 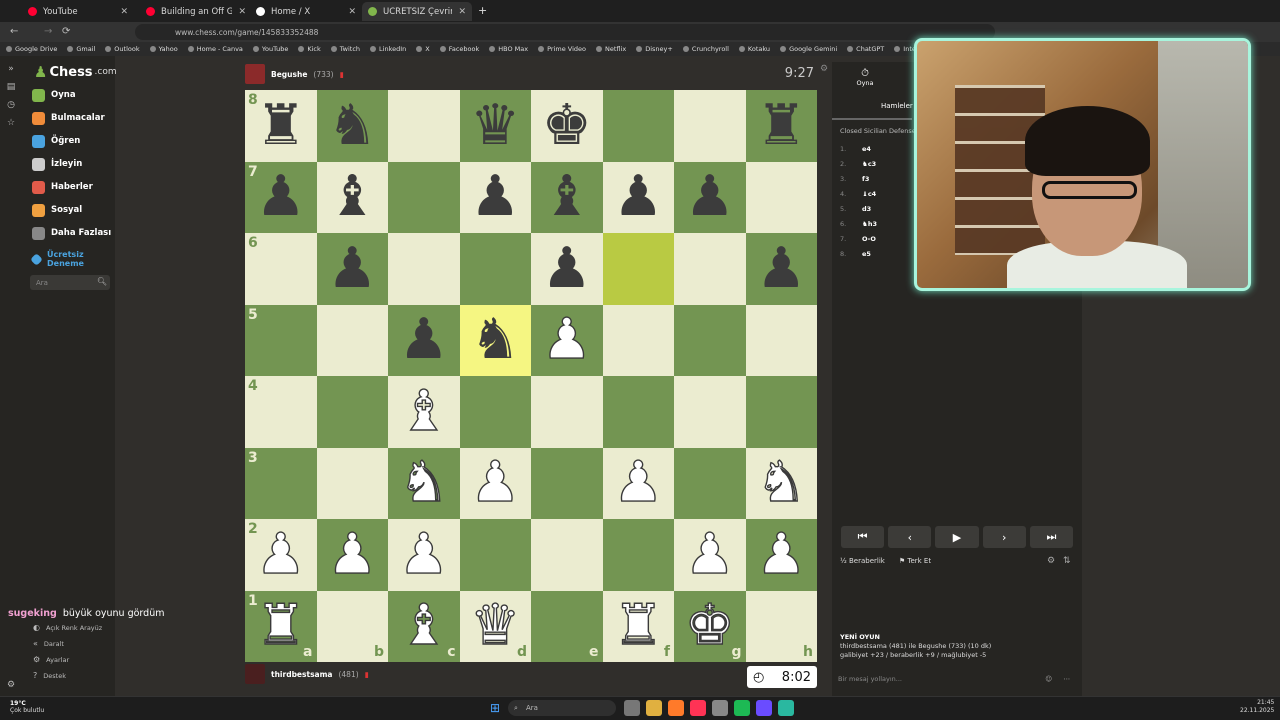 What do you see at coordinates (66, 31) in the screenshot?
I see `reload-icon: ⟳` at bounding box center [66, 31].